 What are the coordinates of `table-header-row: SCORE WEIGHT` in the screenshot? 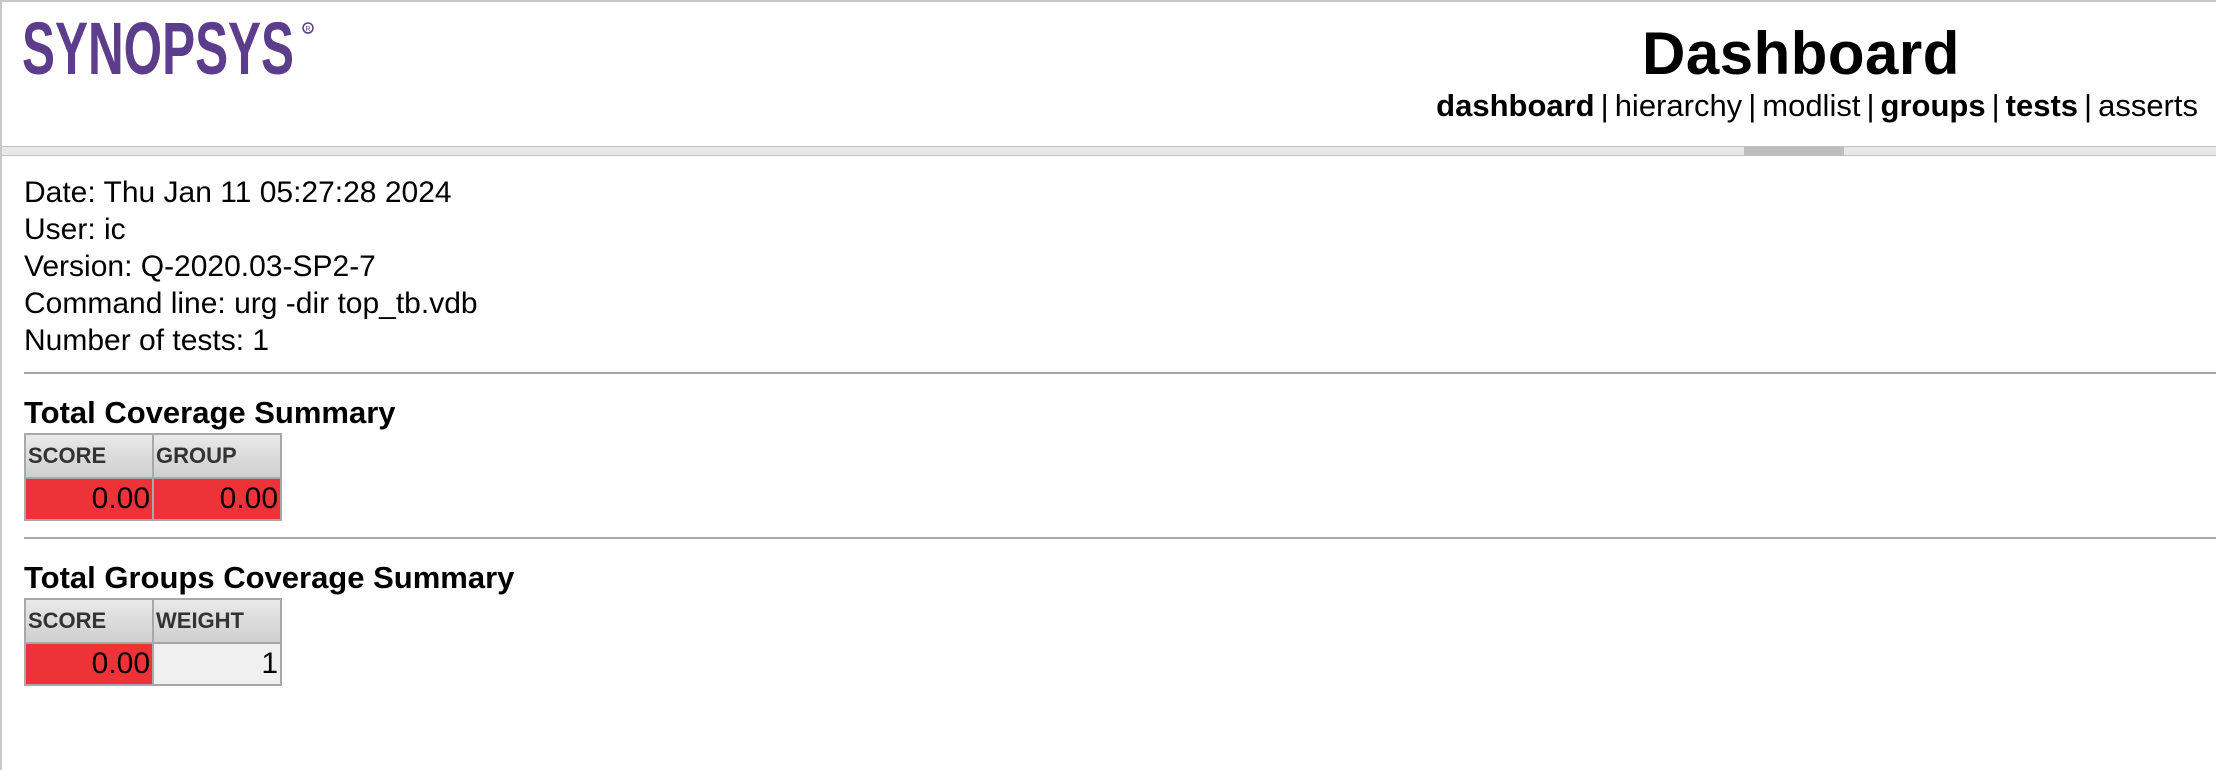 It's located at (153, 621).